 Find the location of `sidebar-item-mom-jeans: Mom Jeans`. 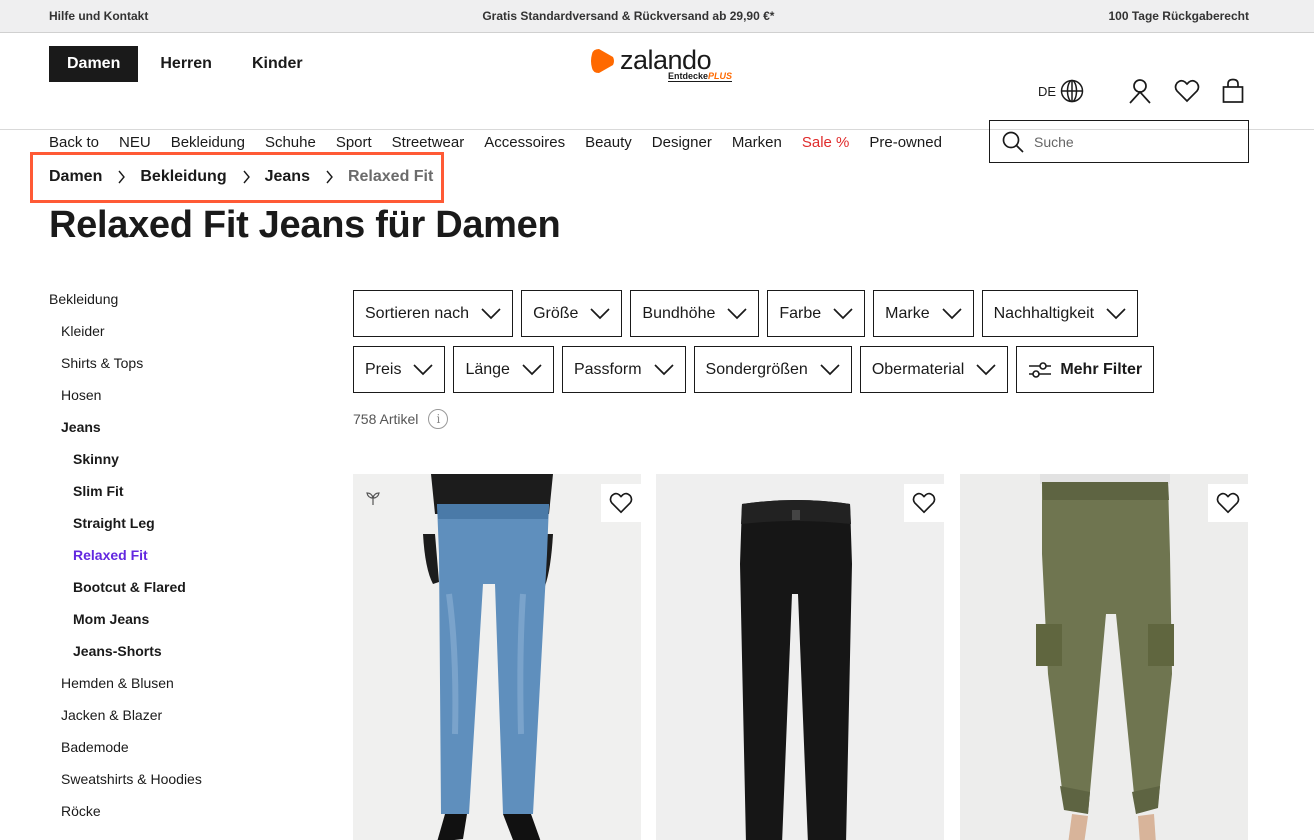

sidebar-item-mom-jeans: Mom Jeans is located at coordinates (111, 619).